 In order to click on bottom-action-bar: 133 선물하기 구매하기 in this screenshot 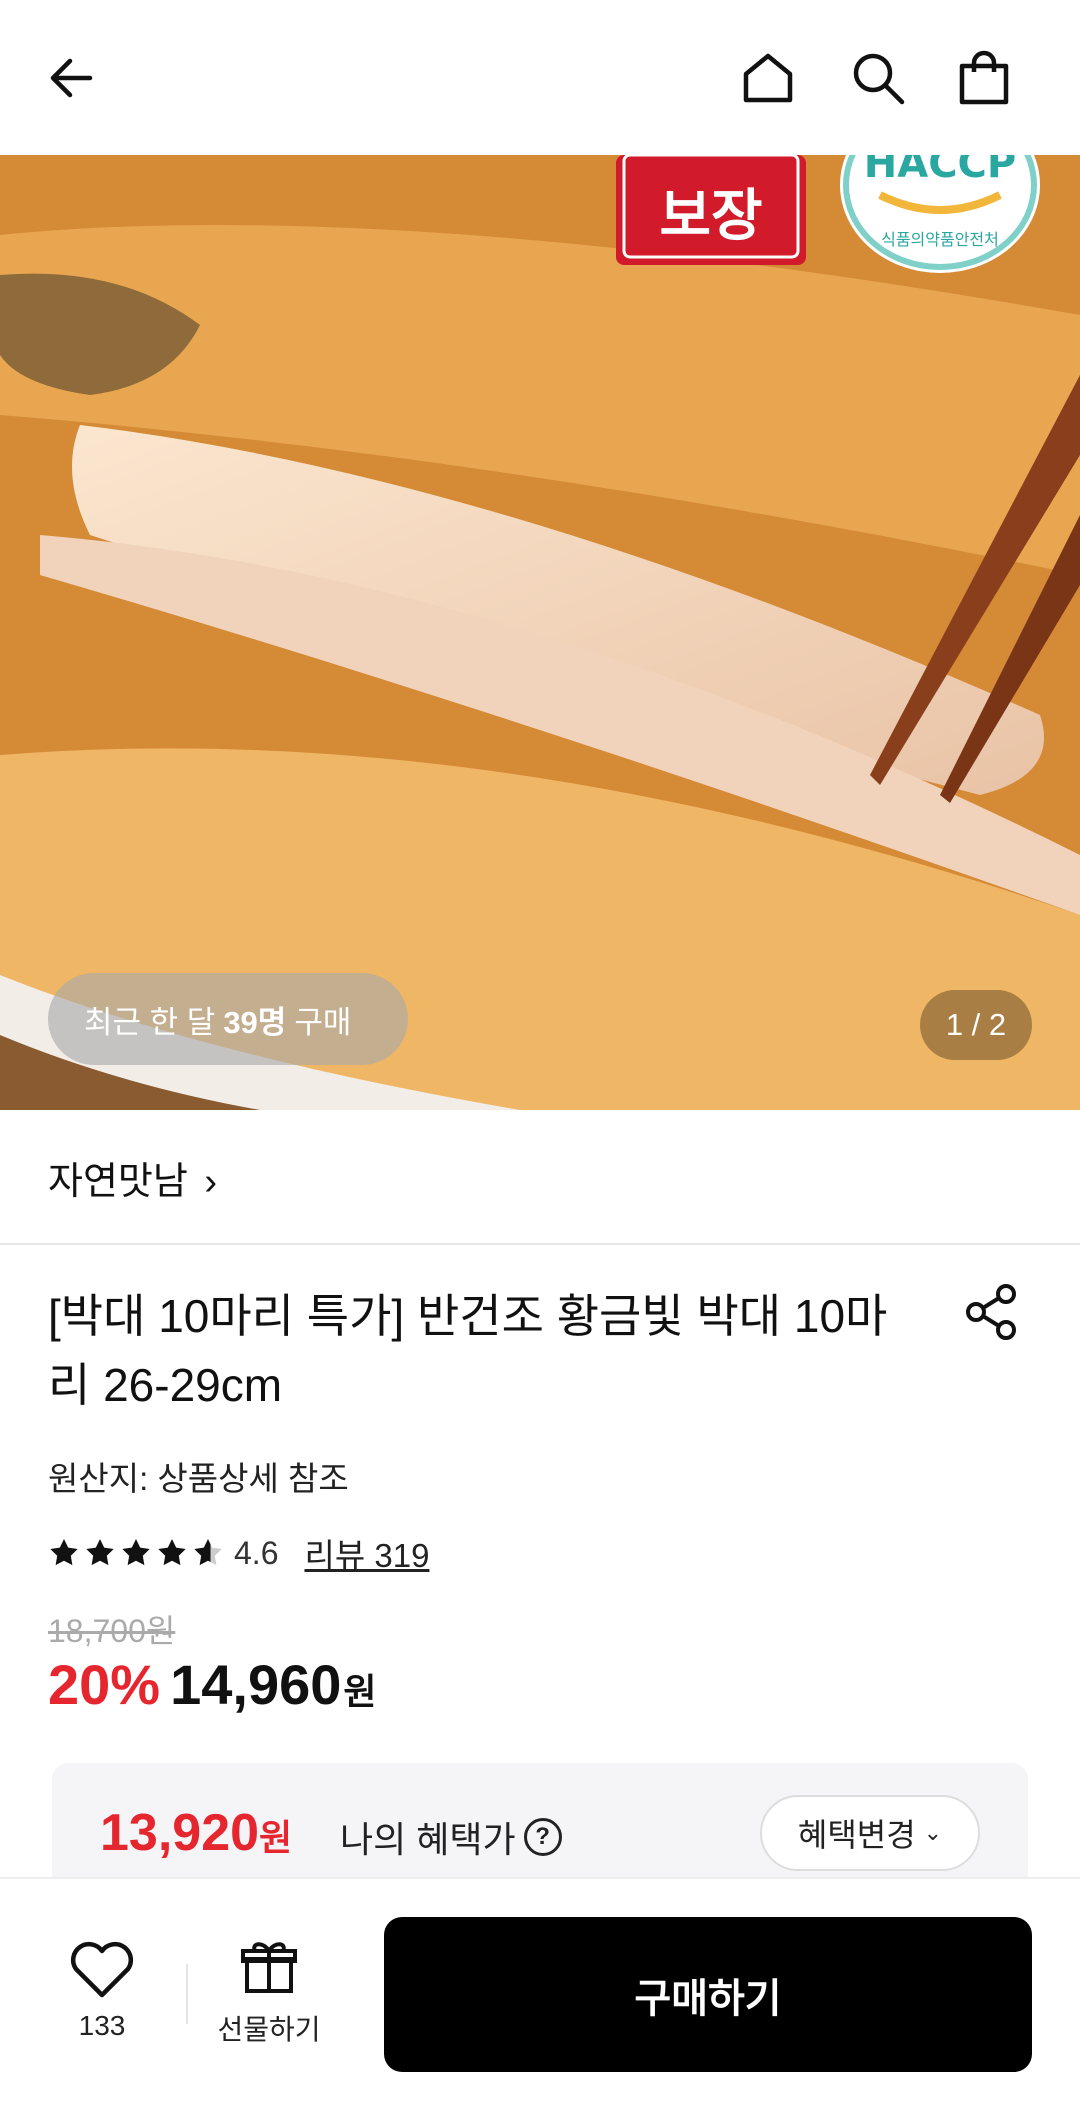, I will do `click(540, 1992)`.